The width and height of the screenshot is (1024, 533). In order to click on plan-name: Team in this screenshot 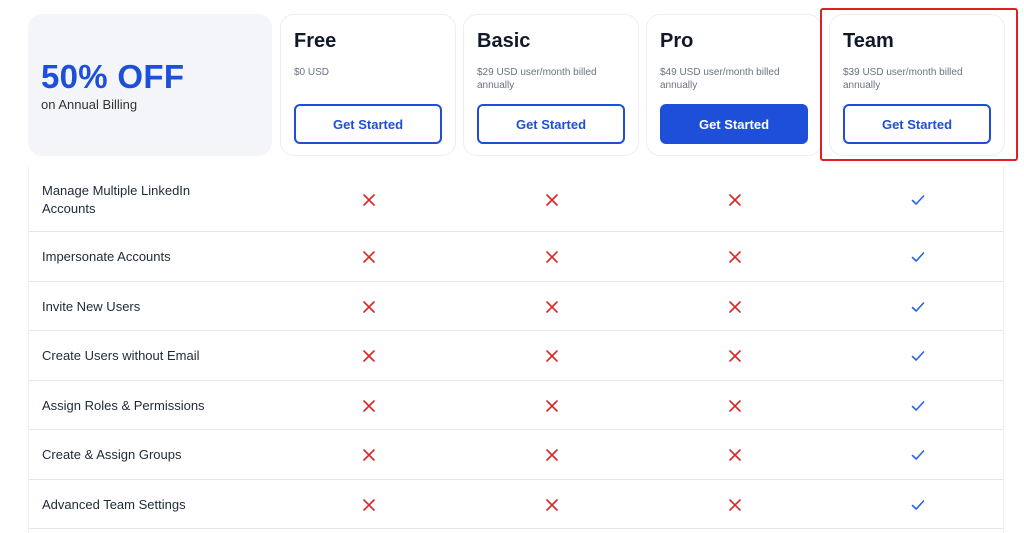, I will do `click(868, 41)`.